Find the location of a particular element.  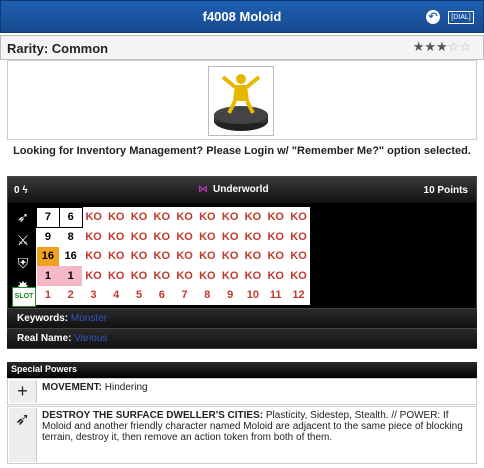

slot-number: 6 is located at coordinates (161, 295).